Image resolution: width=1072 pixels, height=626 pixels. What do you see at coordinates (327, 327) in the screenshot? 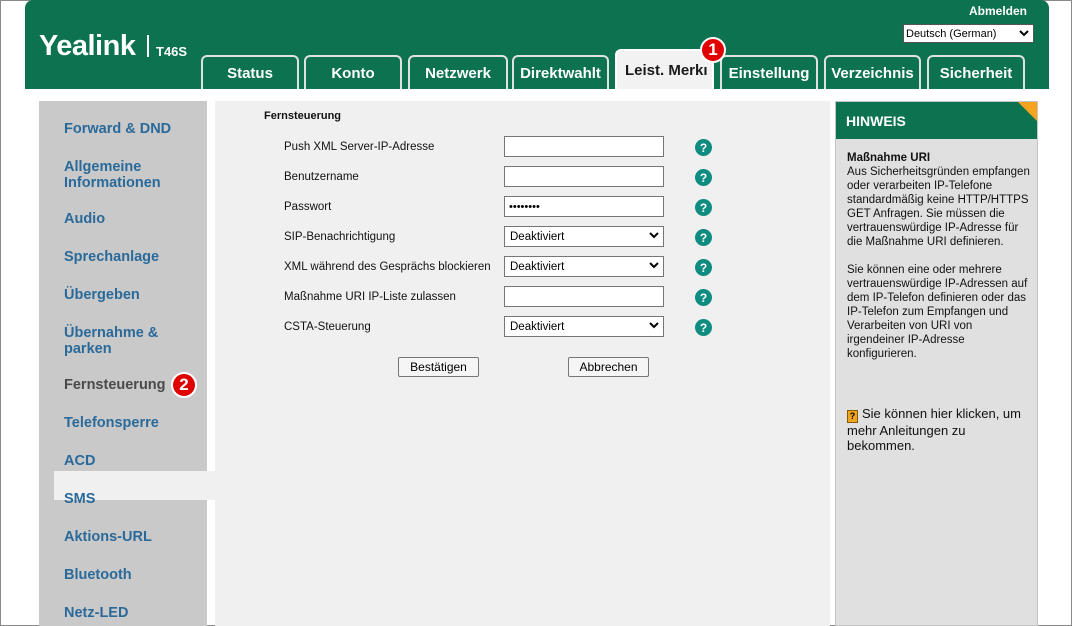
I see `field-label-csta-steuerung: CSTA-Steuerung` at bounding box center [327, 327].